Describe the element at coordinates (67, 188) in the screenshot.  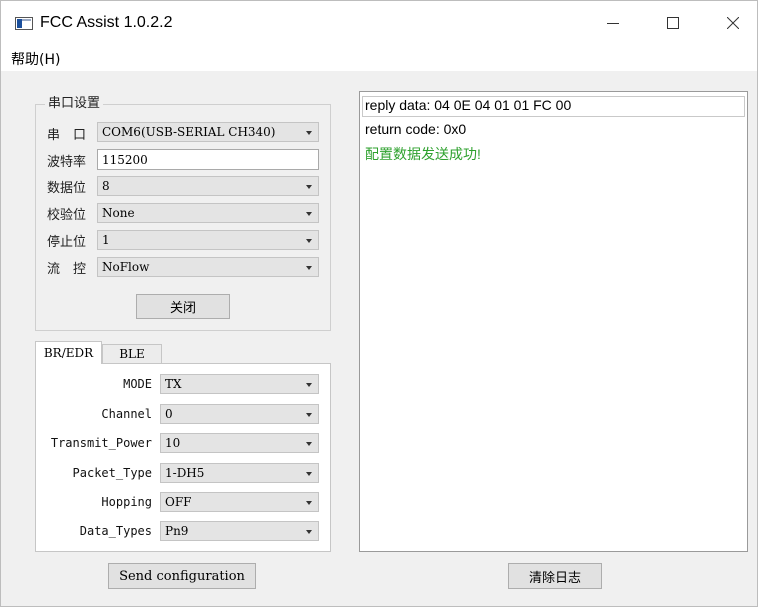
I see `databits-label: 数据位` at that location.